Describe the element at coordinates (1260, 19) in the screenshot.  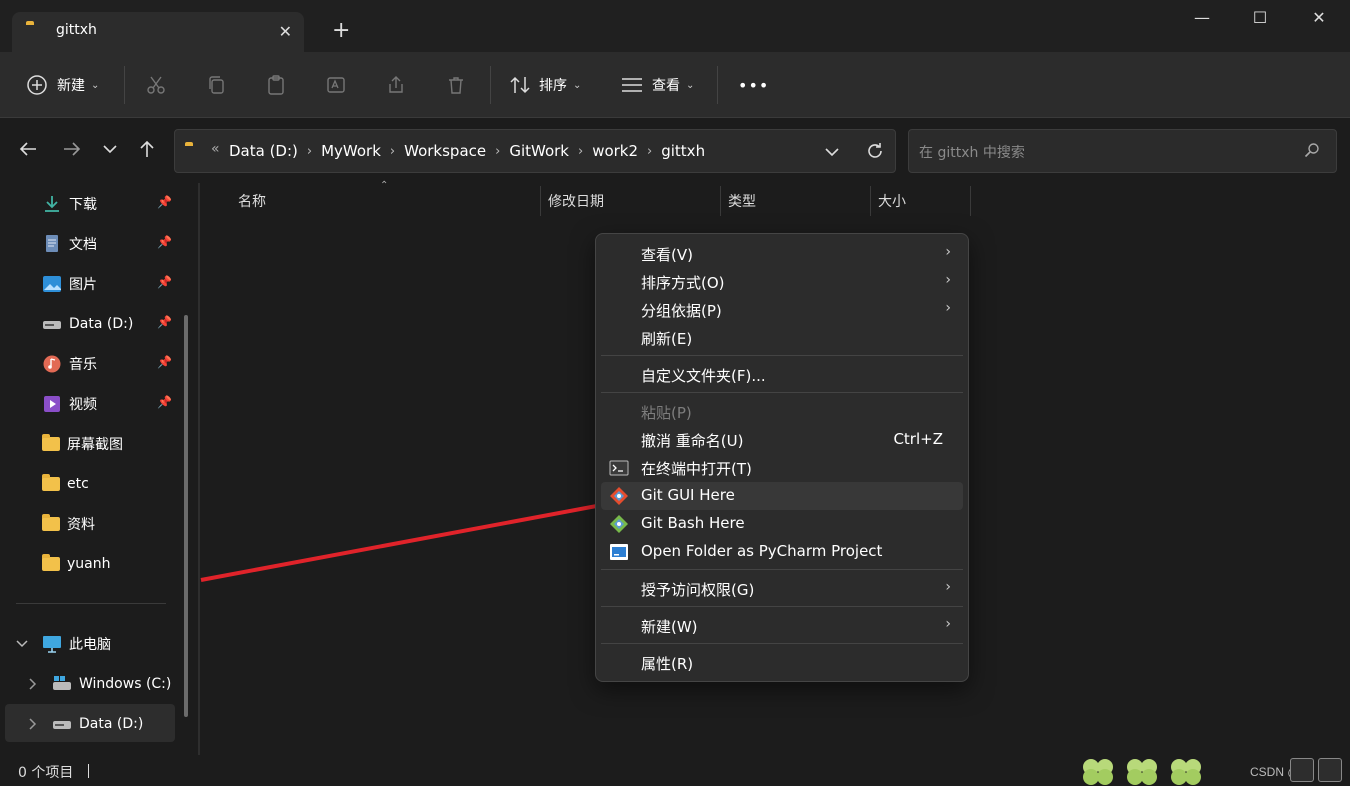
I see `maximize-button: ☐` at that location.